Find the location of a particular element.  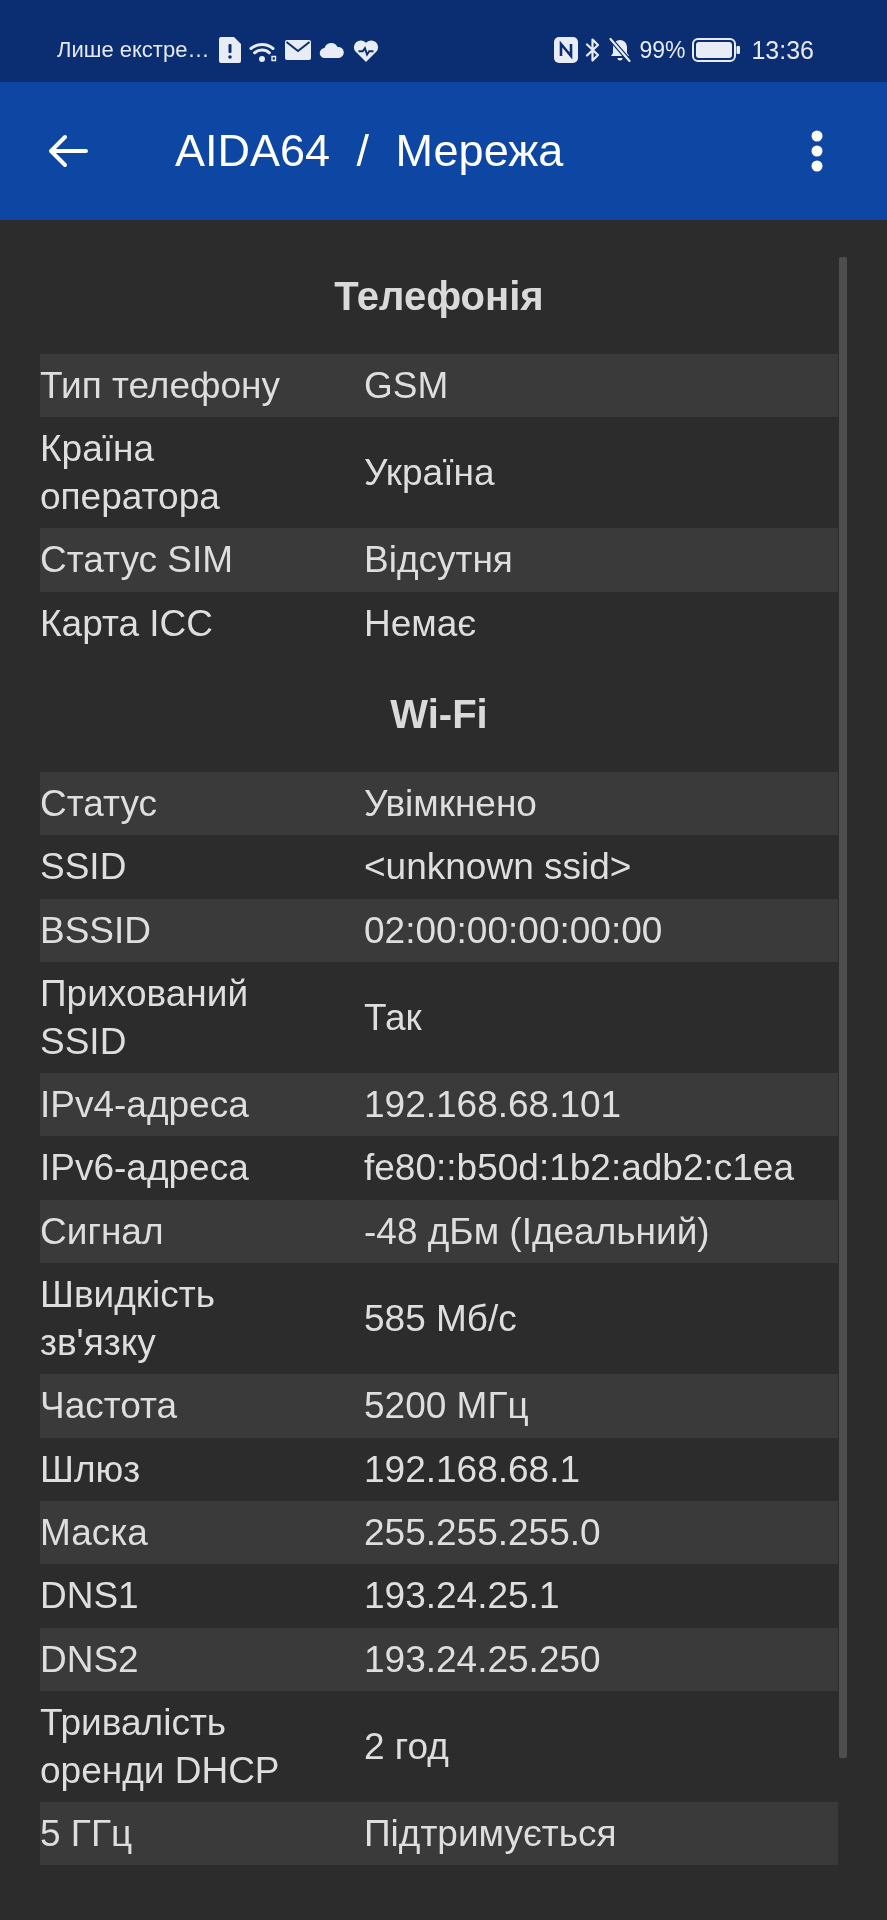

row-label: Сигнал is located at coordinates (102, 1231).